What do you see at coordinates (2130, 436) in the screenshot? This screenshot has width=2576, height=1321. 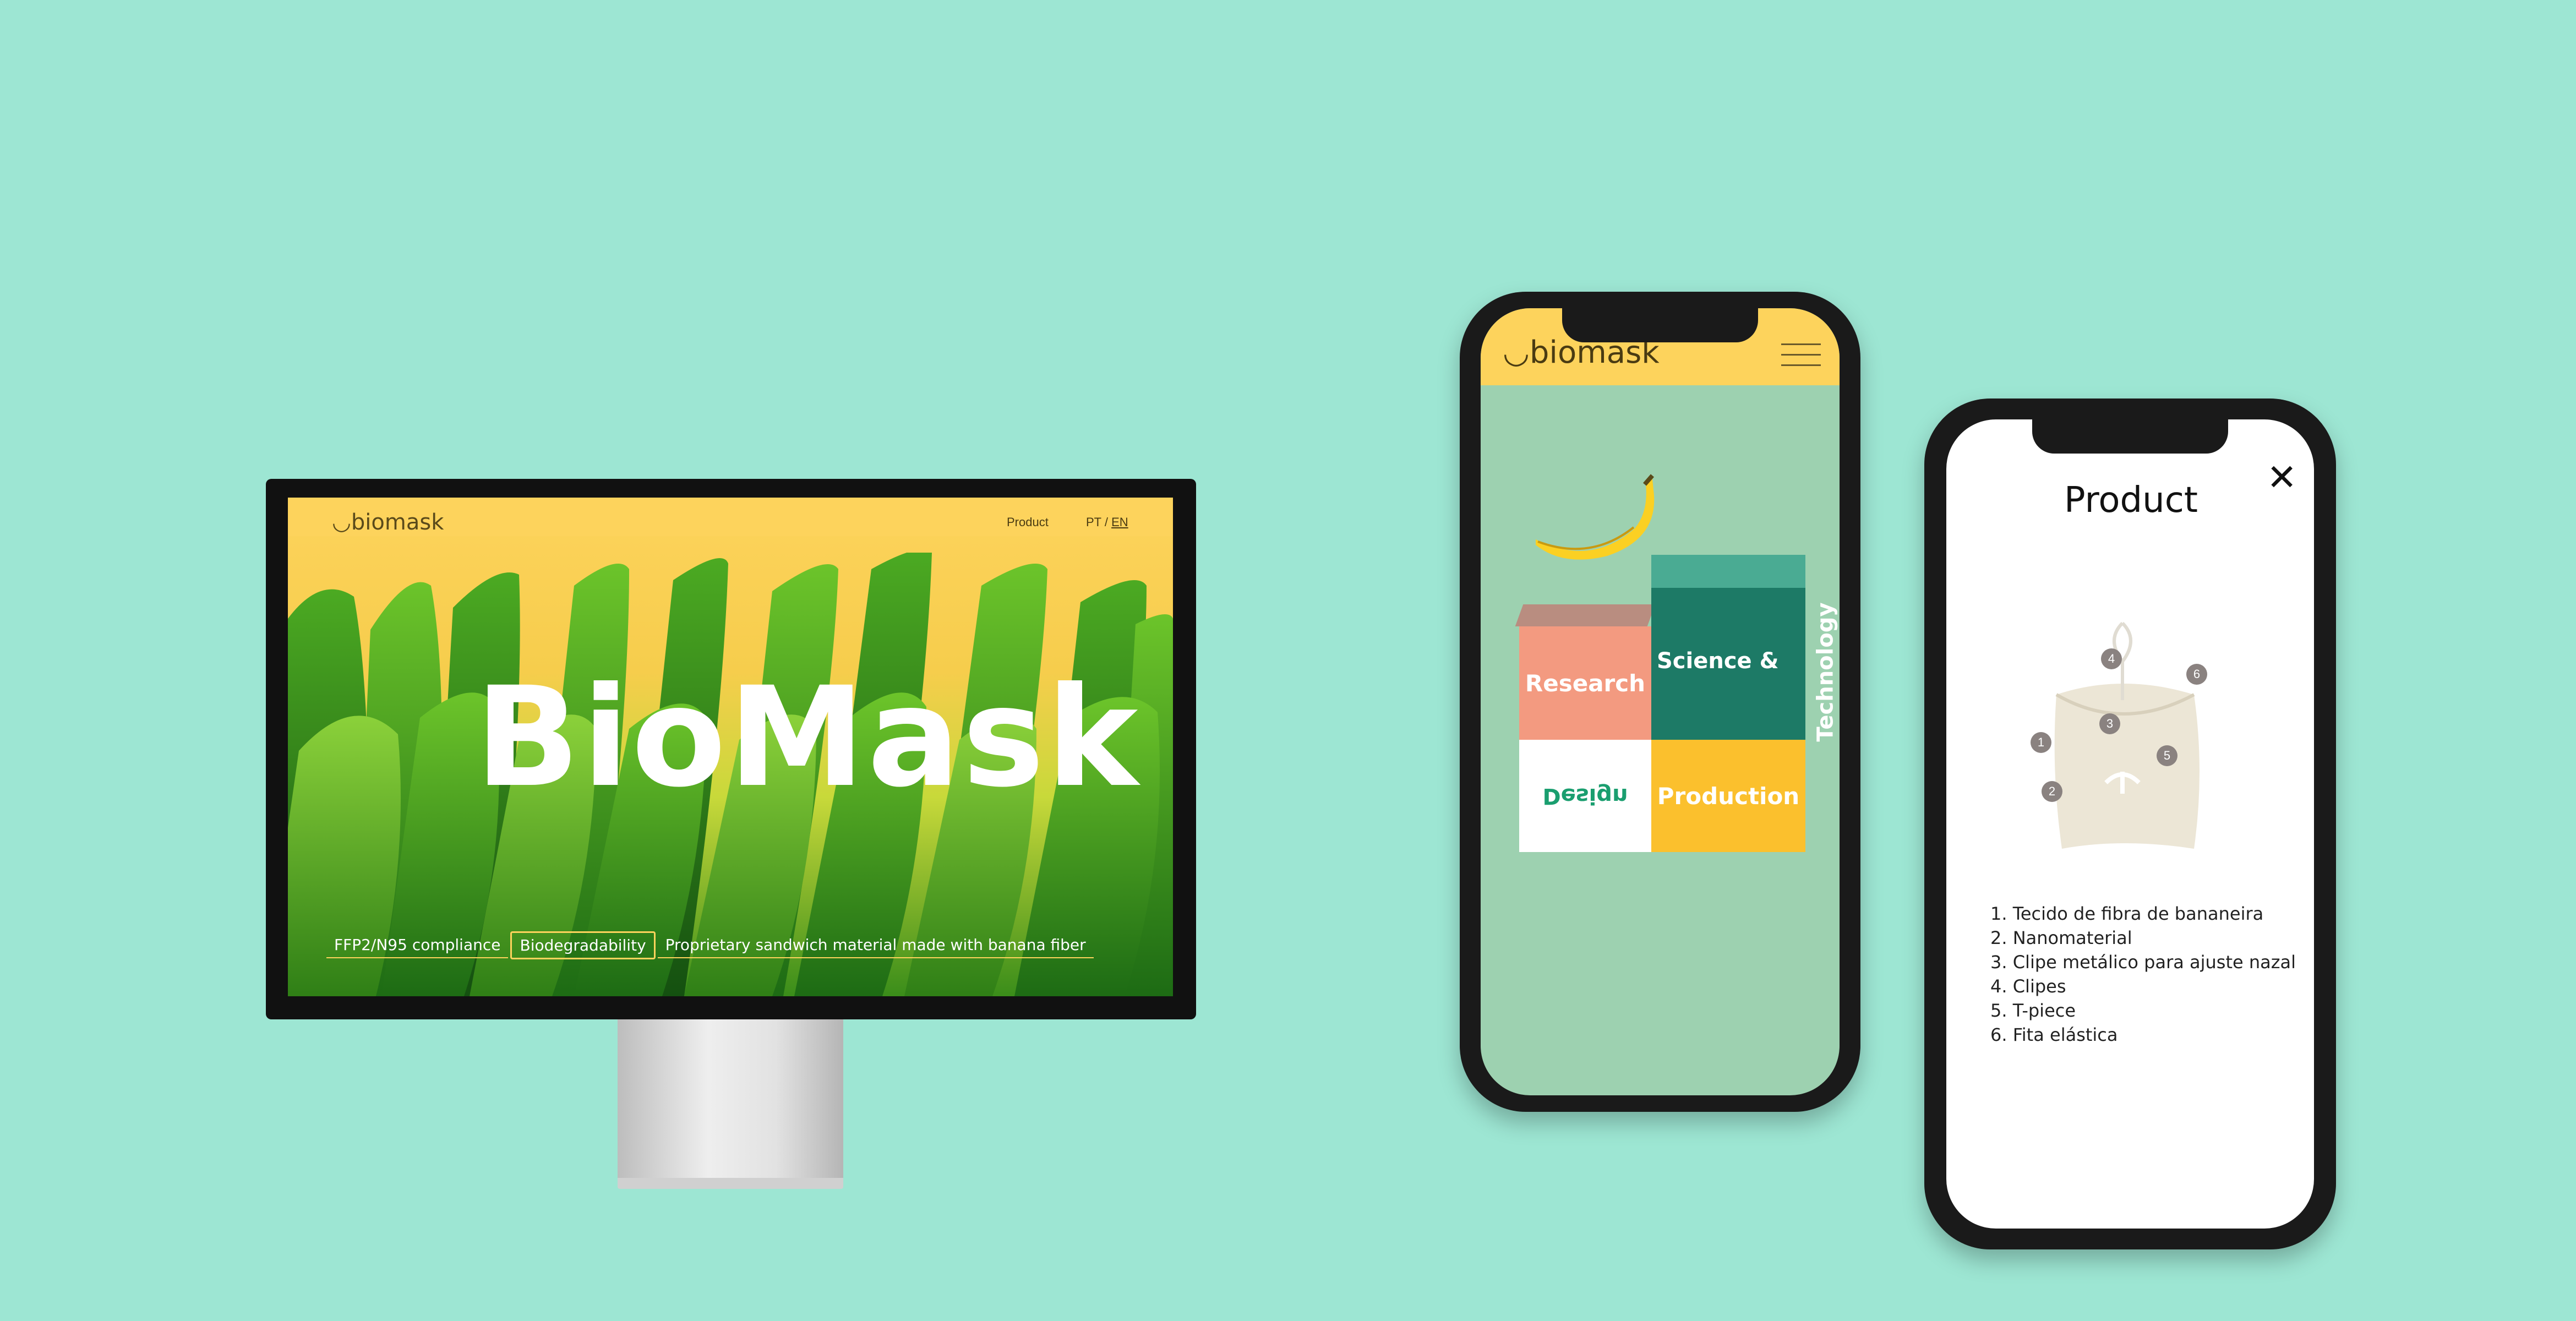 I see `phone-product-notch` at bounding box center [2130, 436].